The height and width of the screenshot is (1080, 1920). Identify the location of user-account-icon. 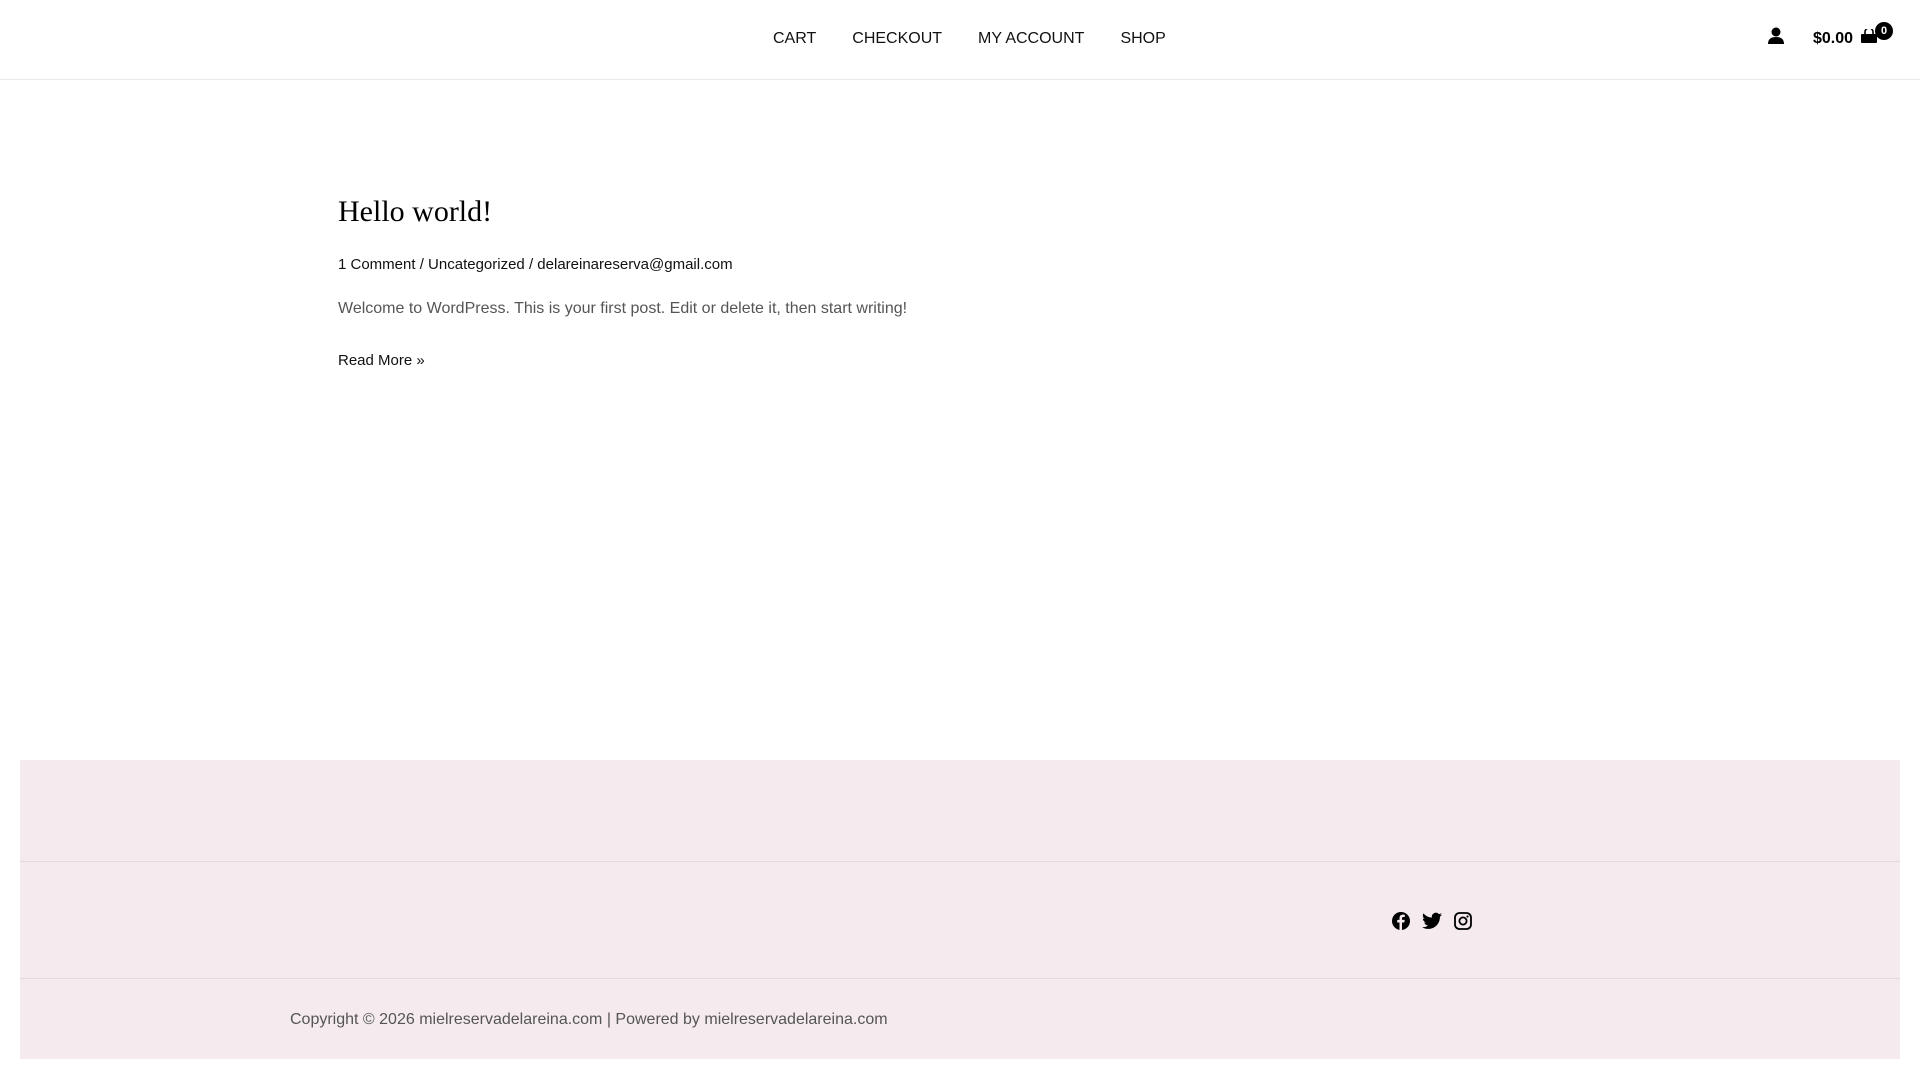
(1776, 38).